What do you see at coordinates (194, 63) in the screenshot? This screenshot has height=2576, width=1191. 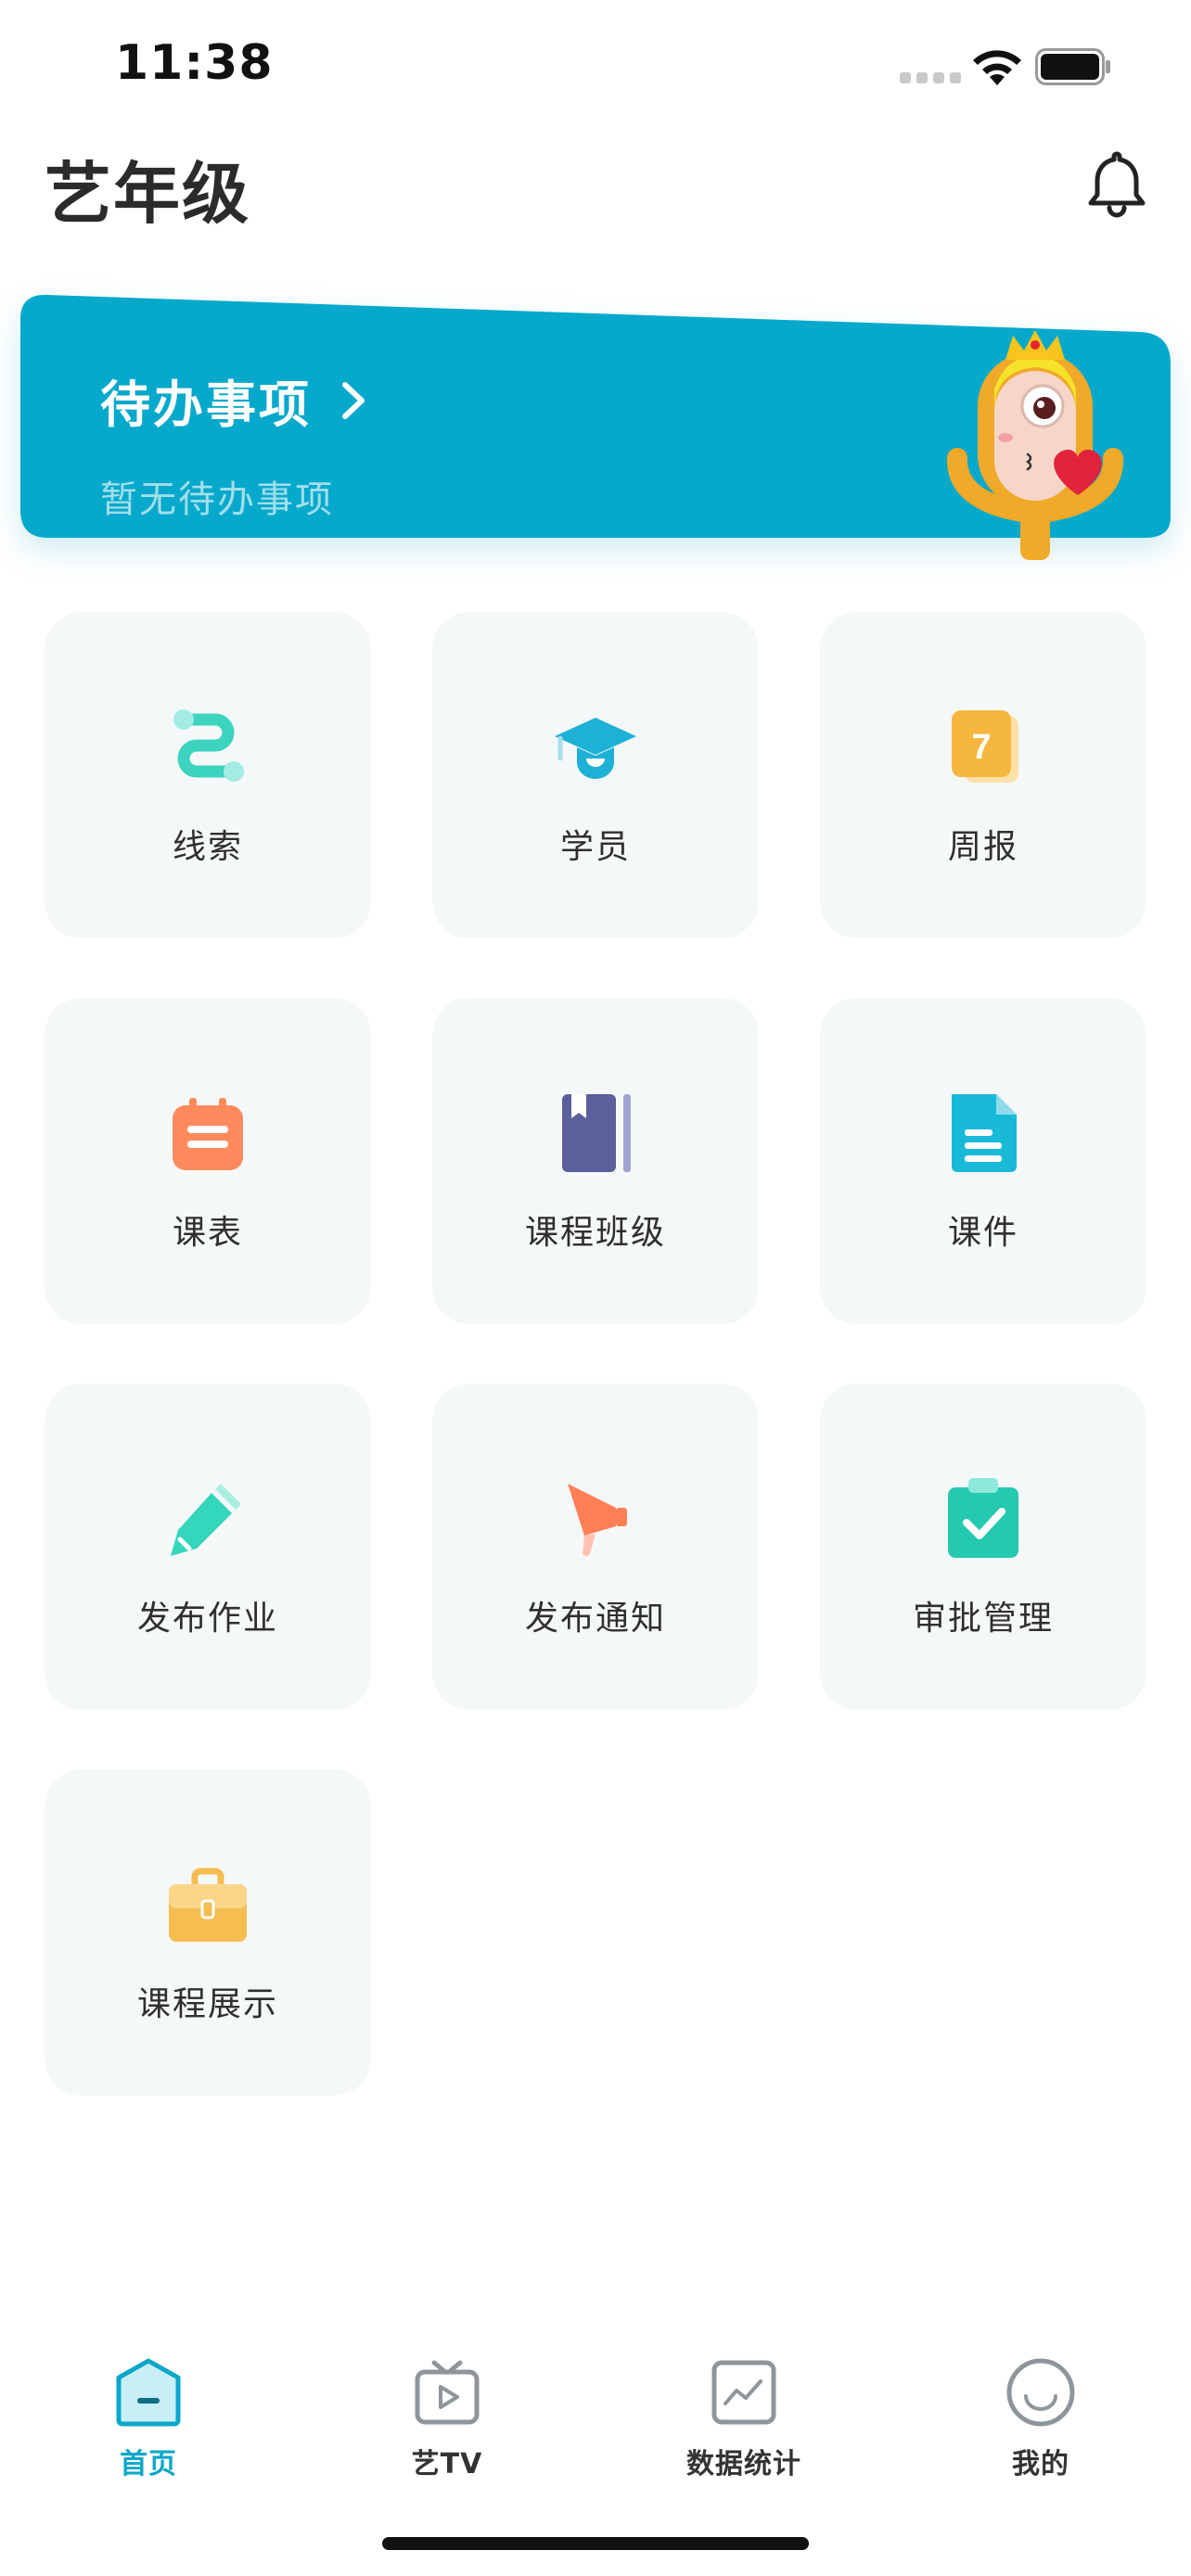 I see `status-time: 11:38` at bounding box center [194, 63].